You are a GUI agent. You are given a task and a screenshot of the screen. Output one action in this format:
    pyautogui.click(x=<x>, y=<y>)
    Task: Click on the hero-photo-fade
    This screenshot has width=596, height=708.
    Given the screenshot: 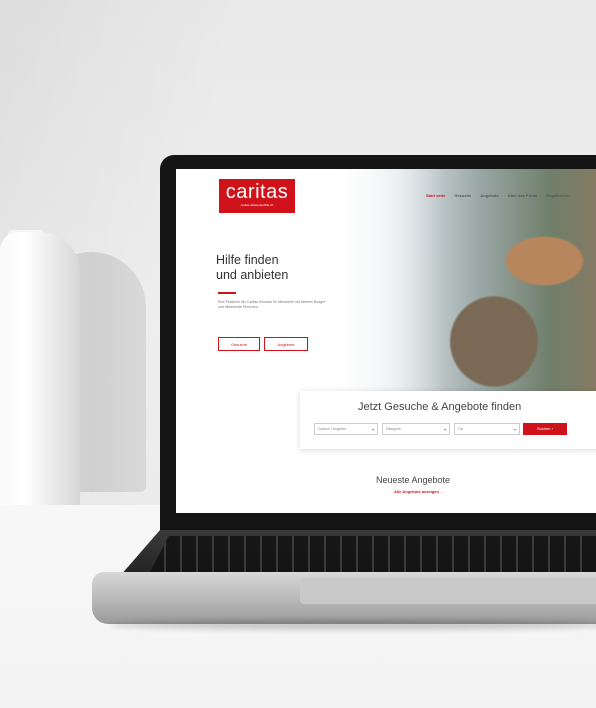 What is the action you would take?
    pyautogui.click(x=386, y=284)
    